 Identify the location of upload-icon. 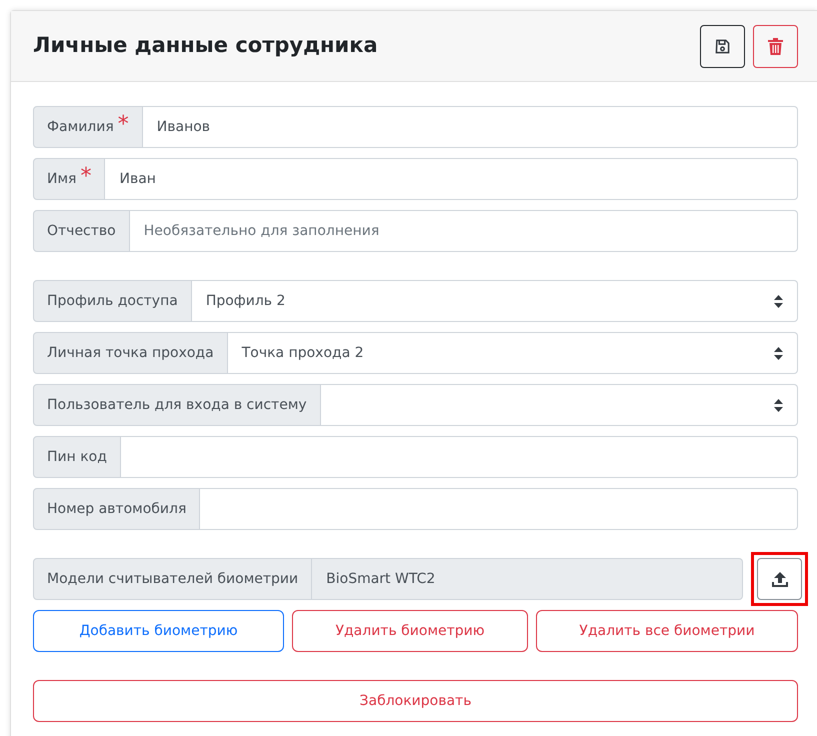
(780, 579).